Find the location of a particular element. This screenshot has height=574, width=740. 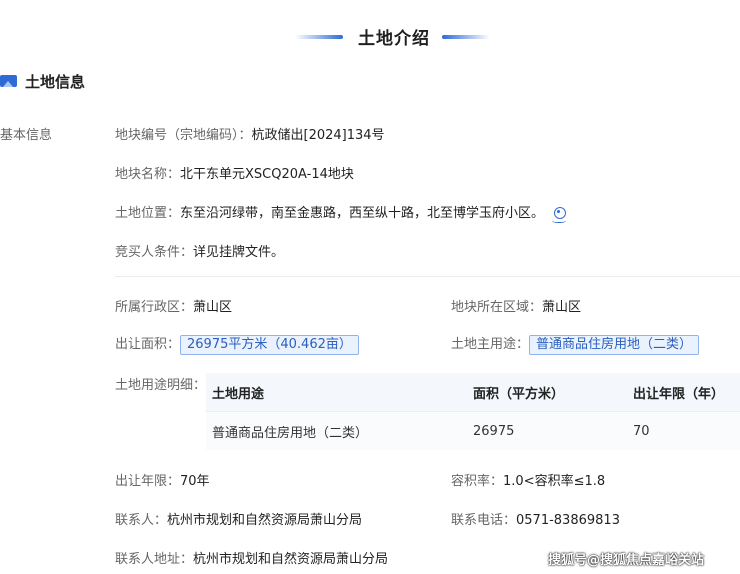

address-row: 联系人地址：杭州市规划和自然资源局萧山分局 is located at coordinates (251, 557).